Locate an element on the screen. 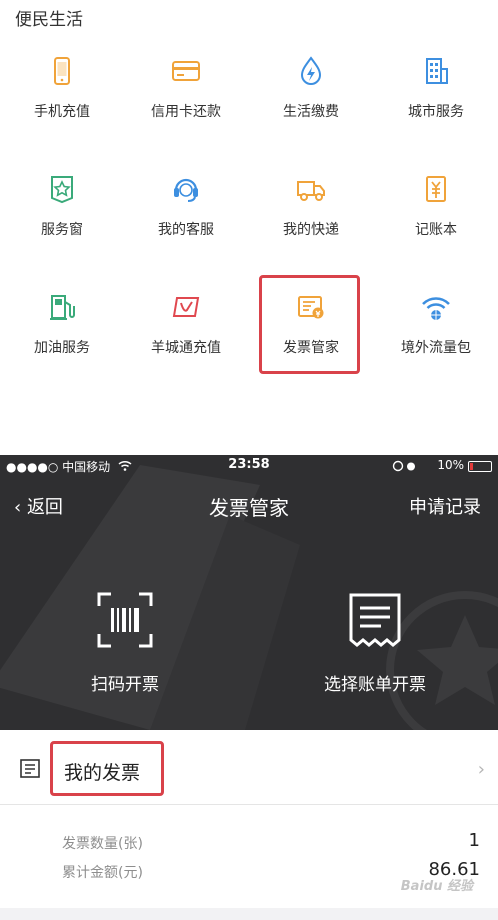 The height and width of the screenshot is (920, 498). yct-card-icon is located at coordinates (186, 307).